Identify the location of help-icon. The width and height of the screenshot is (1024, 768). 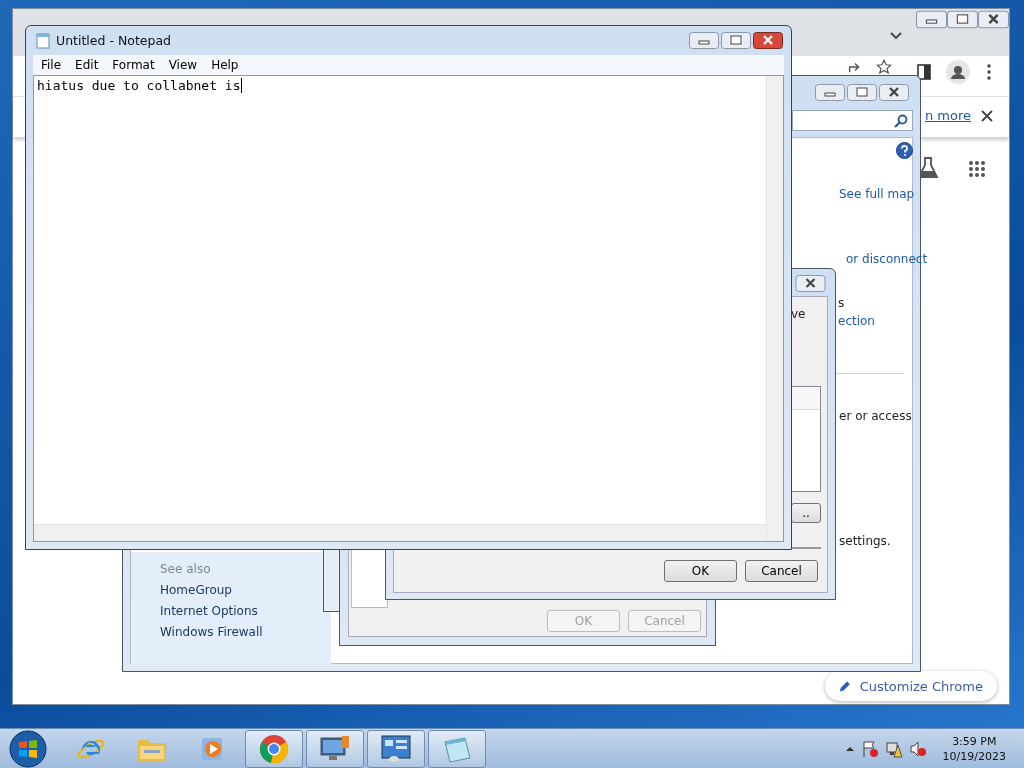
(904, 150).